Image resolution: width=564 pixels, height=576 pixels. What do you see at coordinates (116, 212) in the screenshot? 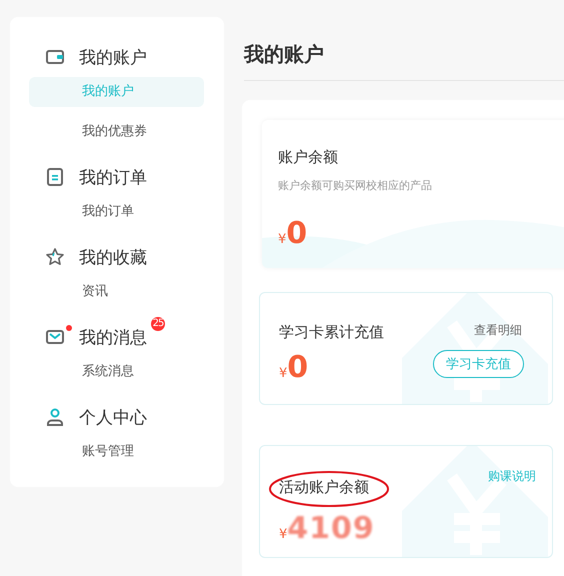
I see `sidebar-item: 我的订单` at bounding box center [116, 212].